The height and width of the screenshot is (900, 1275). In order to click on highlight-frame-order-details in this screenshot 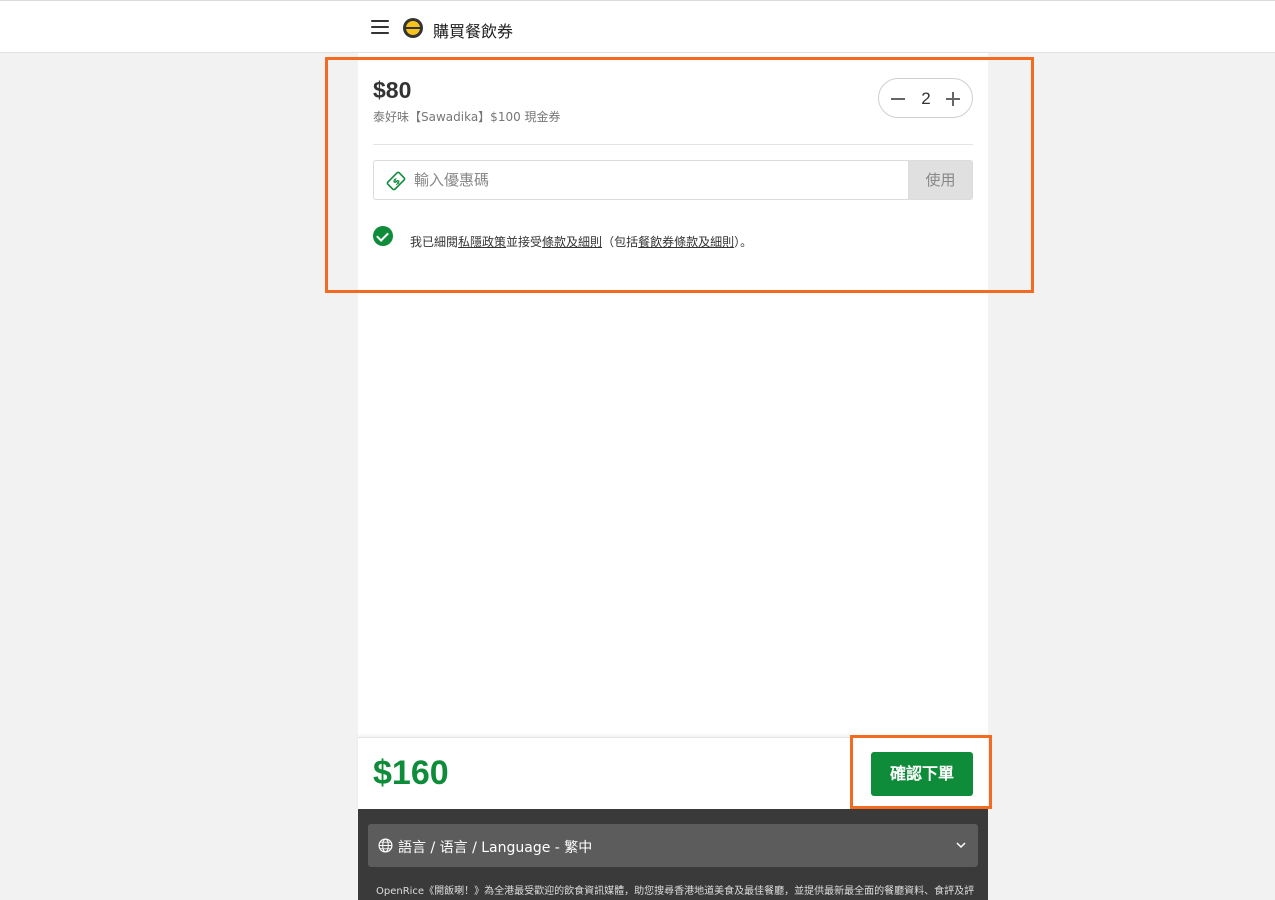, I will do `click(679, 175)`.